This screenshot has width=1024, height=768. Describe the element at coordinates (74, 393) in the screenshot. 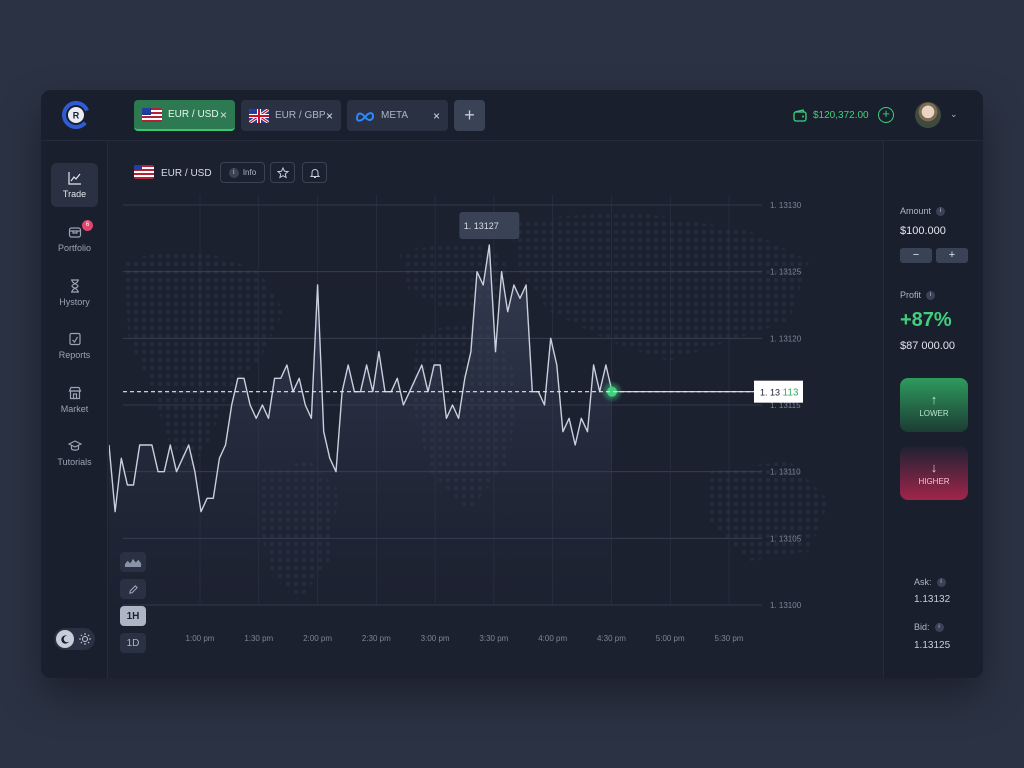

I see `store-icon` at that location.